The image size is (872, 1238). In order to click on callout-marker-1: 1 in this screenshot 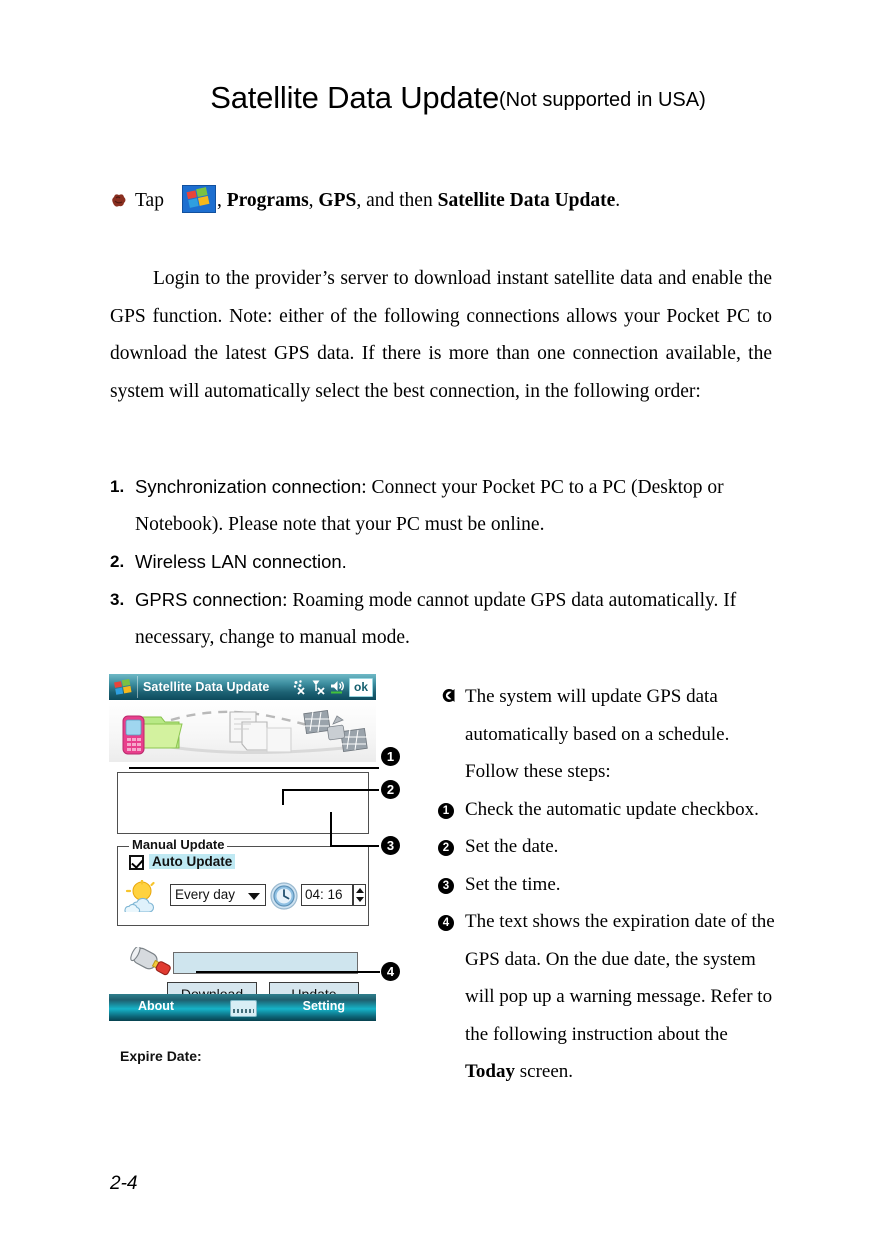, I will do `click(390, 756)`.